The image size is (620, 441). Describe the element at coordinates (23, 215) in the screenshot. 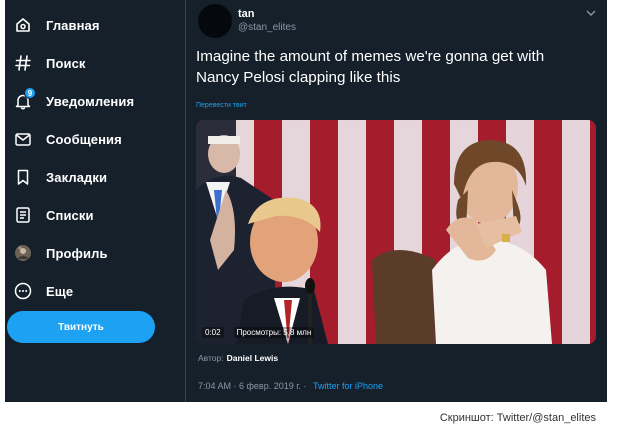

I see `list-icon` at that location.